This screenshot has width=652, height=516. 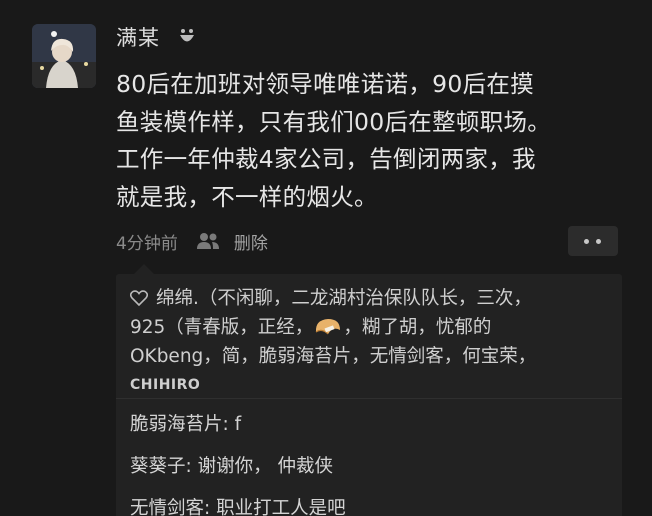 What do you see at coordinates (281, 507) in the screenshot?
I see `comment-text: 职业打工人是吧` at bounding box center [281, 507].